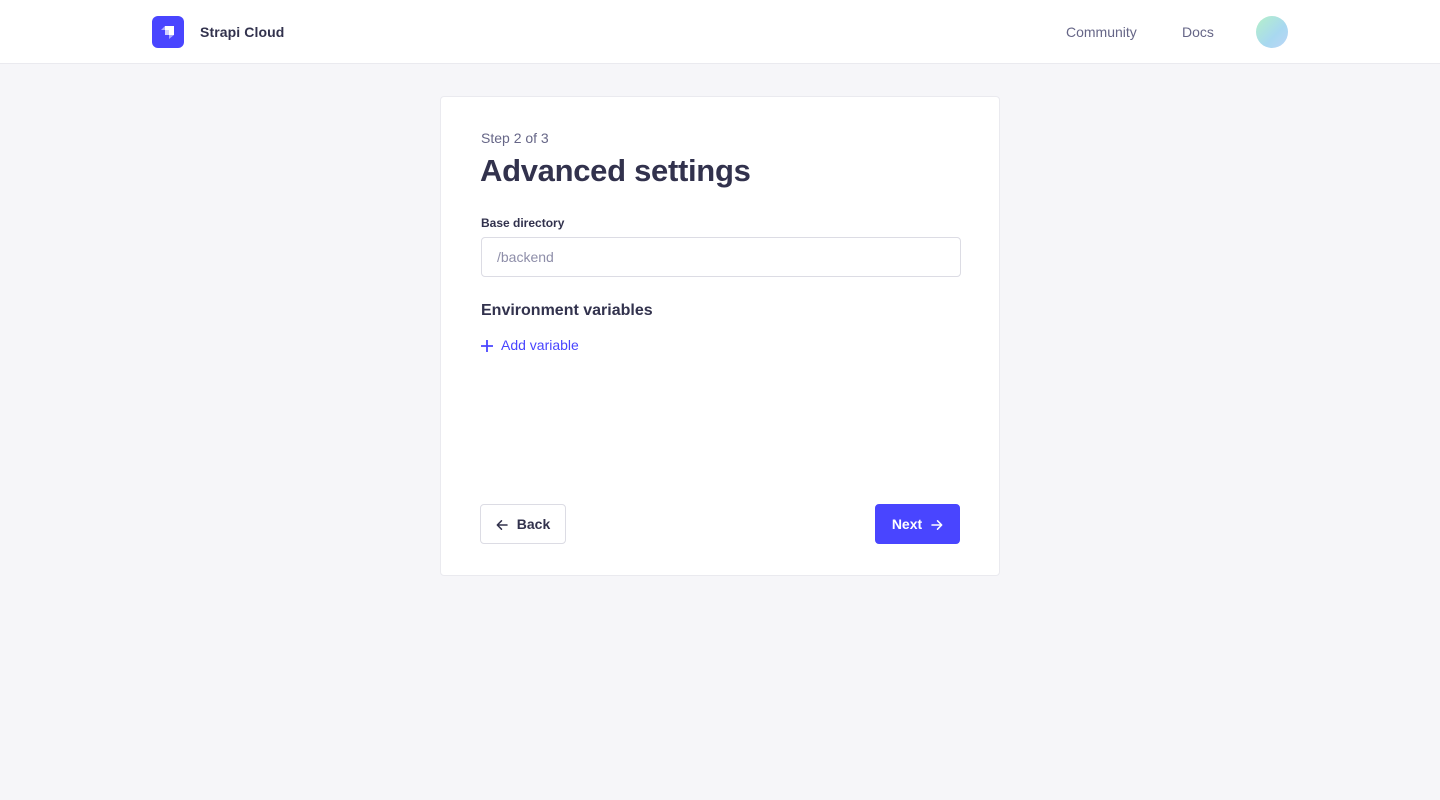 The height and width of the screenshot is (800, 1440). What do you see at coordinates (907, 524) in the screenshot?
I see `next-button-label: Next` at bounding box center [907, 524].